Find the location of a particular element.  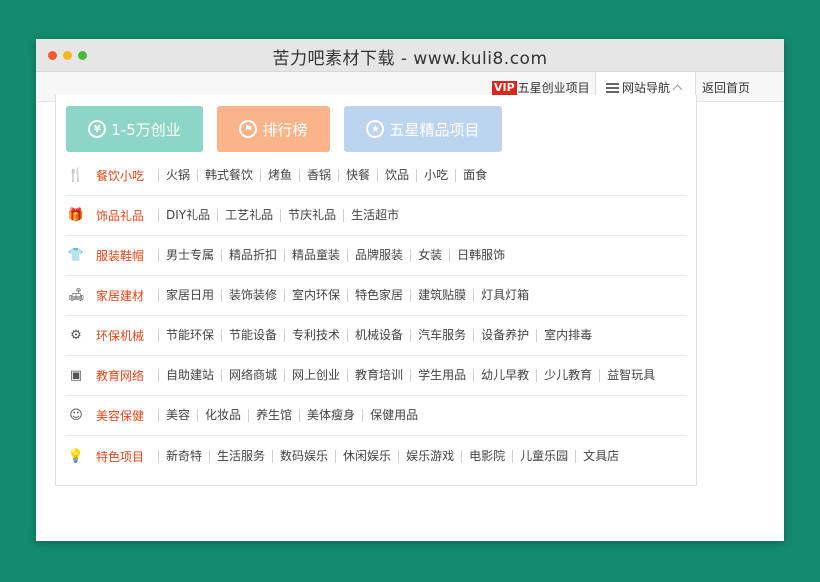

category-link: 香锅 is located at coordinates (318, 175).